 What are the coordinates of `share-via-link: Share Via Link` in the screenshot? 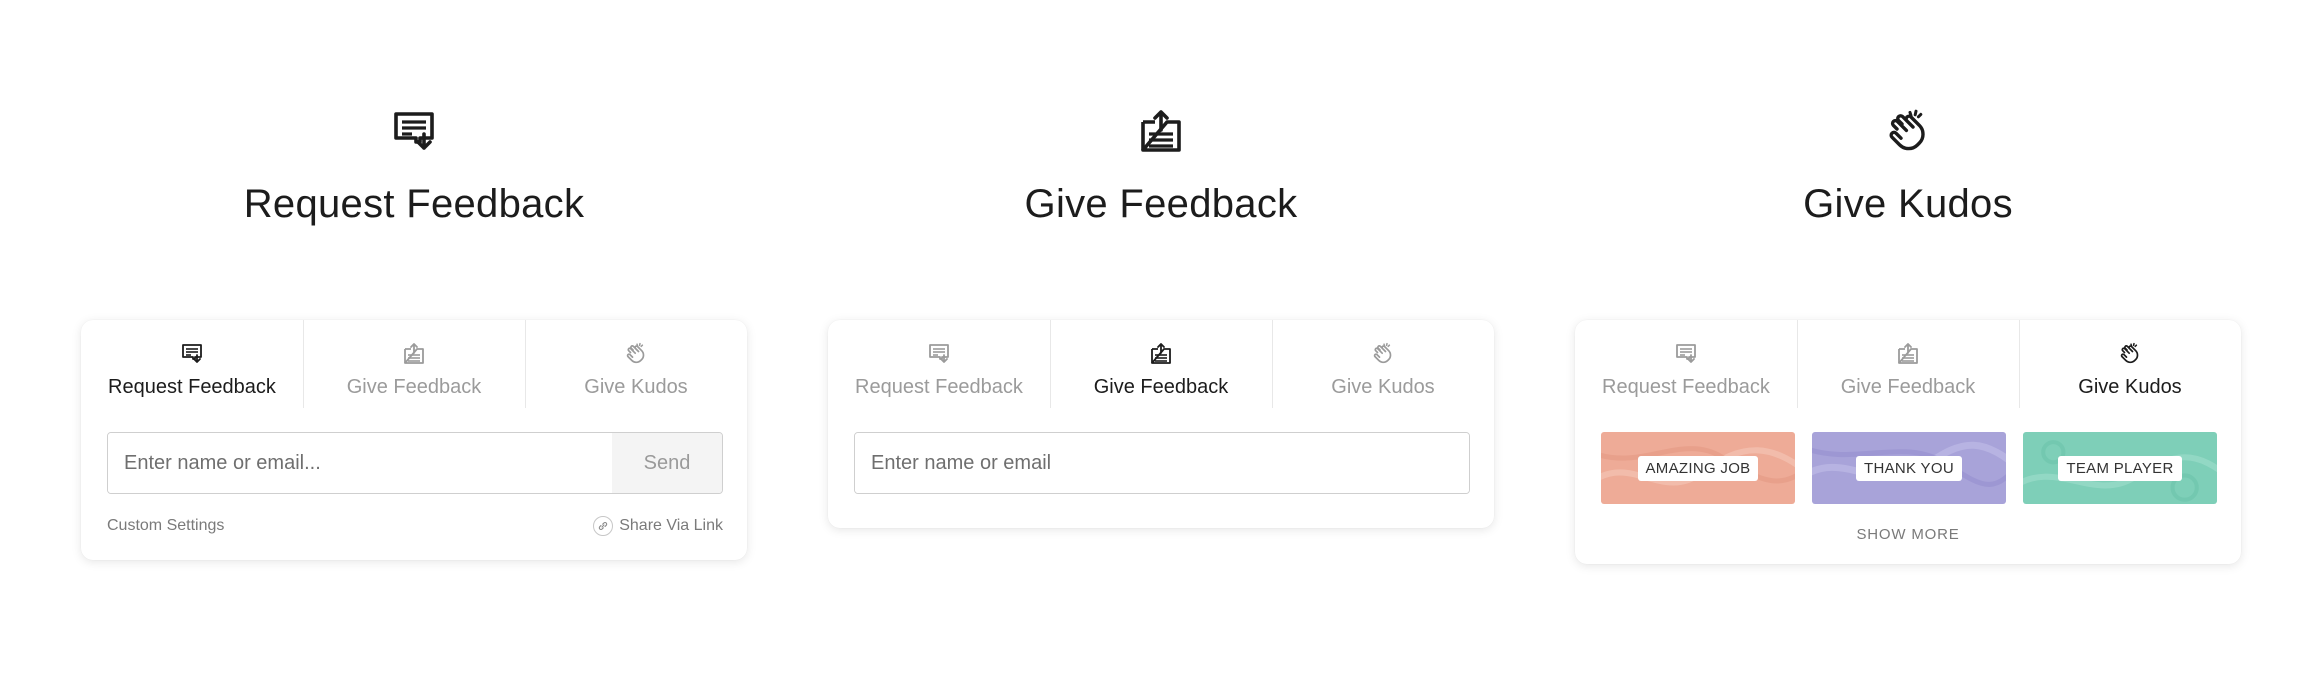 It's located at (658, 526).